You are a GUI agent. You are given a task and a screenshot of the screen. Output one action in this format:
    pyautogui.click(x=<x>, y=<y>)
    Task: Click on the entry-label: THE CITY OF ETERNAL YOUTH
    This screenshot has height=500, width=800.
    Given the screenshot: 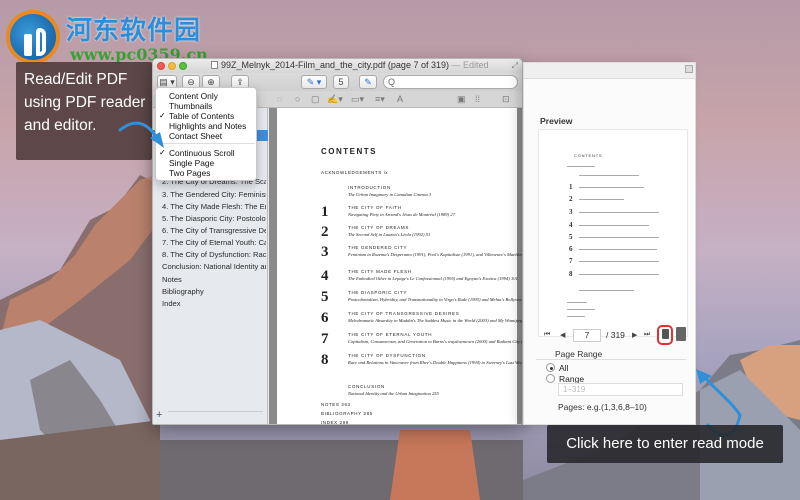 What is the action you would take?
    pyautogui.click(x=390, y=334)
    